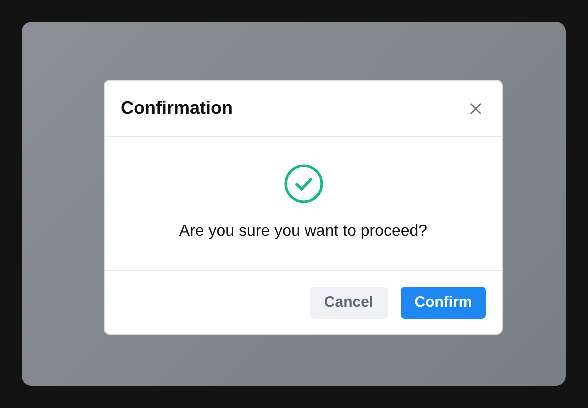  What do you see at coordinates (443, 302) in the screenshot?
I see `confirm-button: Confirm` at bounding box center [443, 302].